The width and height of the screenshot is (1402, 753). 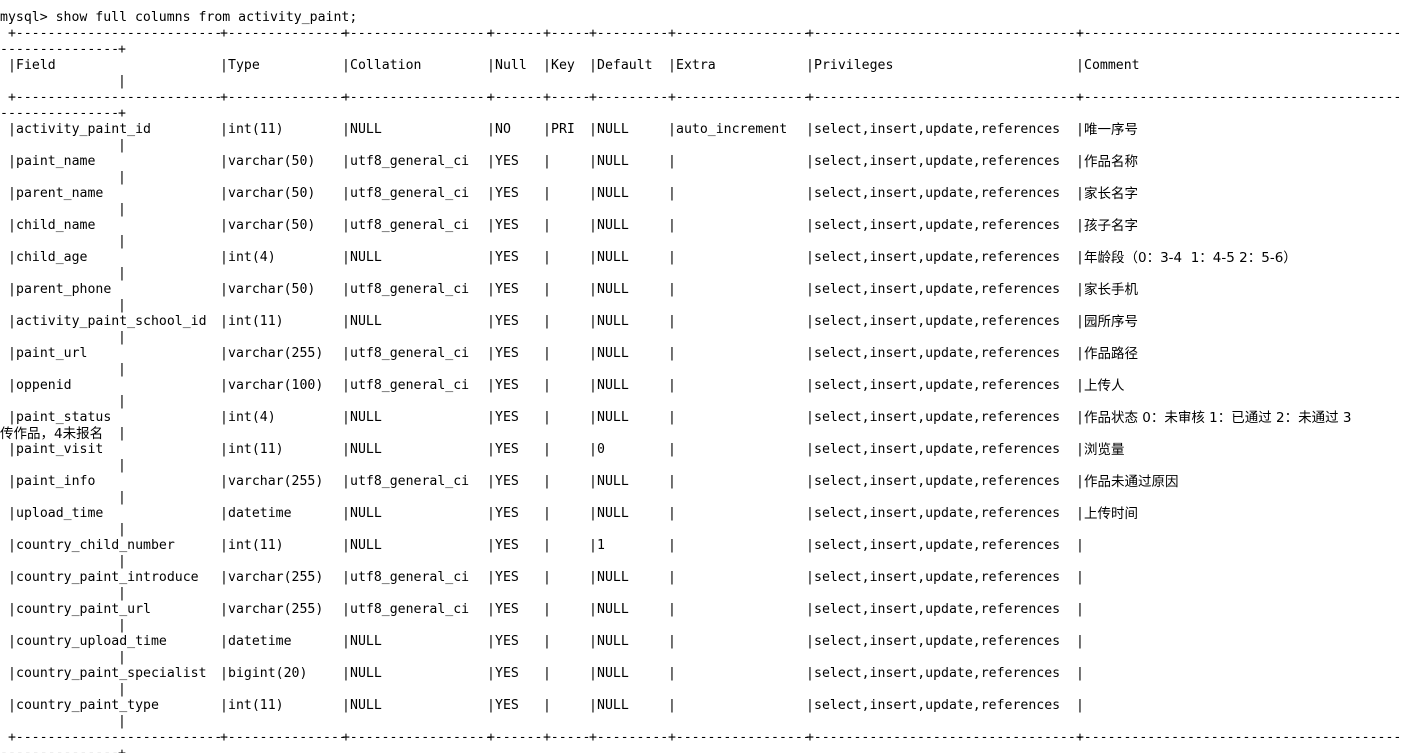 I want to click on column-header-collation: Collation, so click(x=386, y=65).